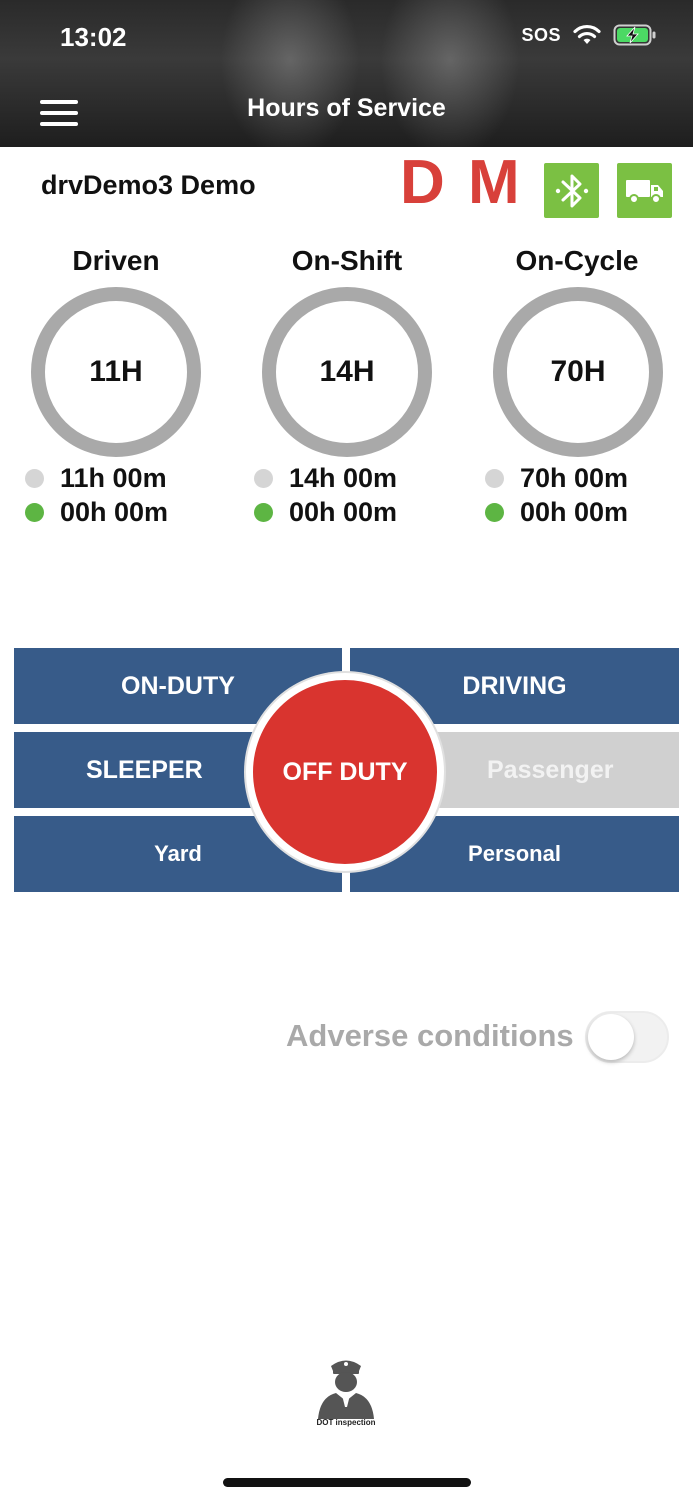 Image resolution: width=693 pixels, height=1500 pixels. What do you see at coordinates (178, 853) in the screenshot?
I see `yard-label: Yard` at bounding box center [178, 853].